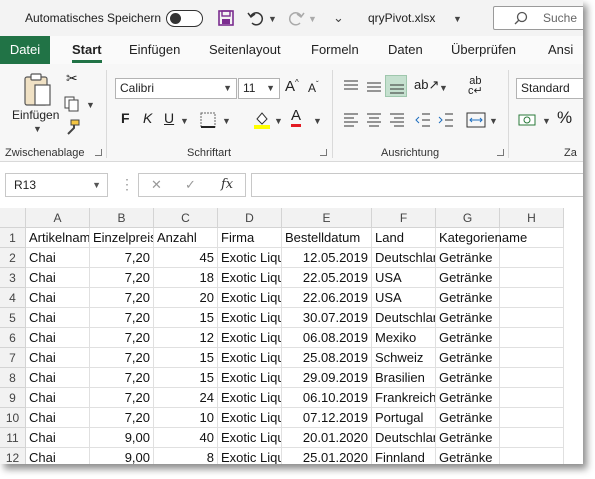 The height and width of the screenshot is (479, 595). What do you see at coordinates (186, 278) in the screenshot?
I see `table-cell: 18` at bounding box center [186, 278].